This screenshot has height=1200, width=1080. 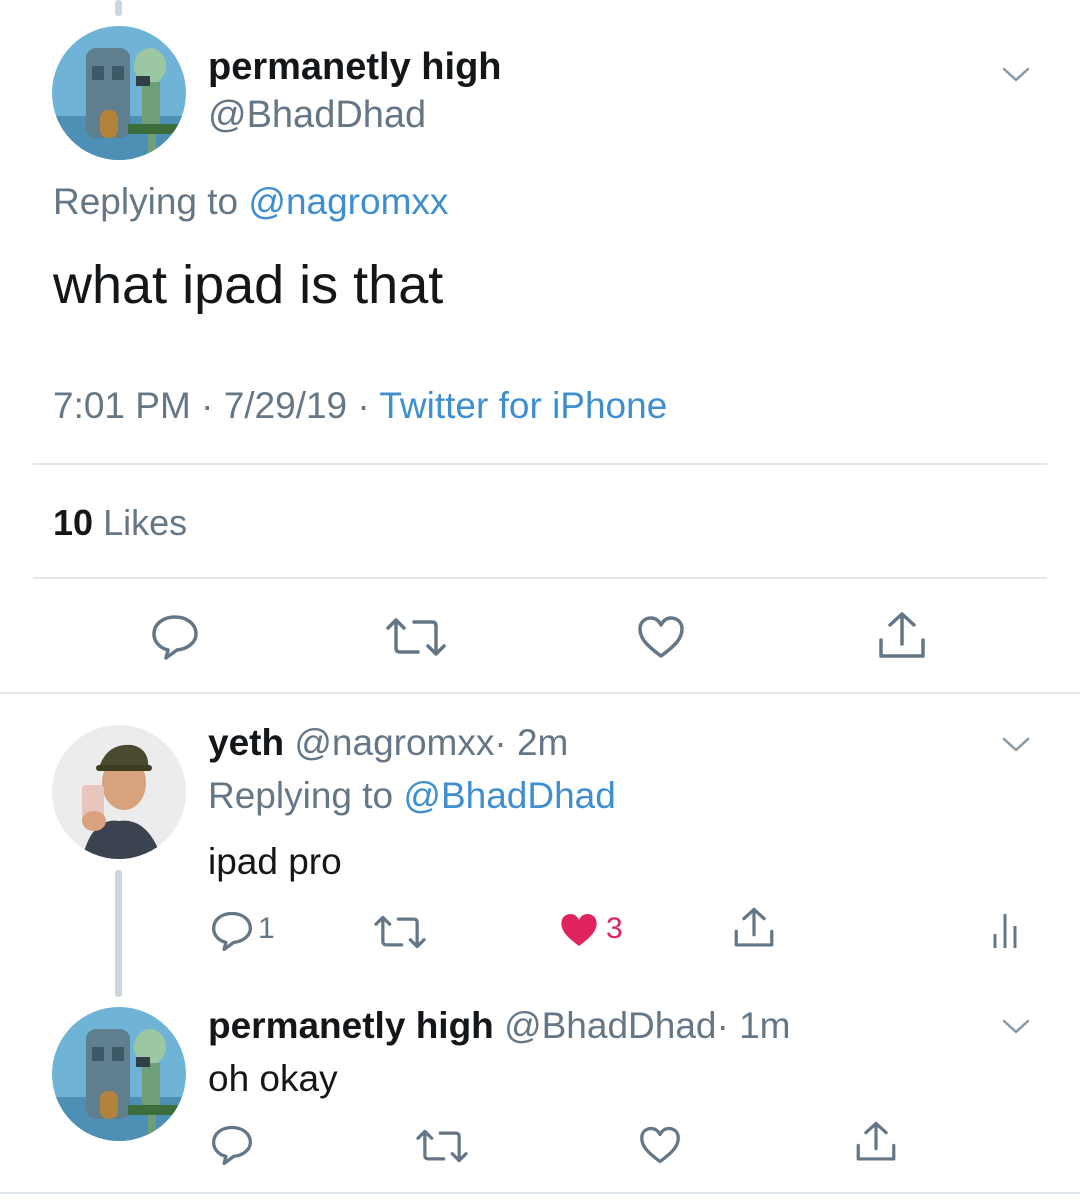 What do you see at coordinates (118, 933) in the screenshot?
I see `thread-line-reply` at bounding box center [118, 933].